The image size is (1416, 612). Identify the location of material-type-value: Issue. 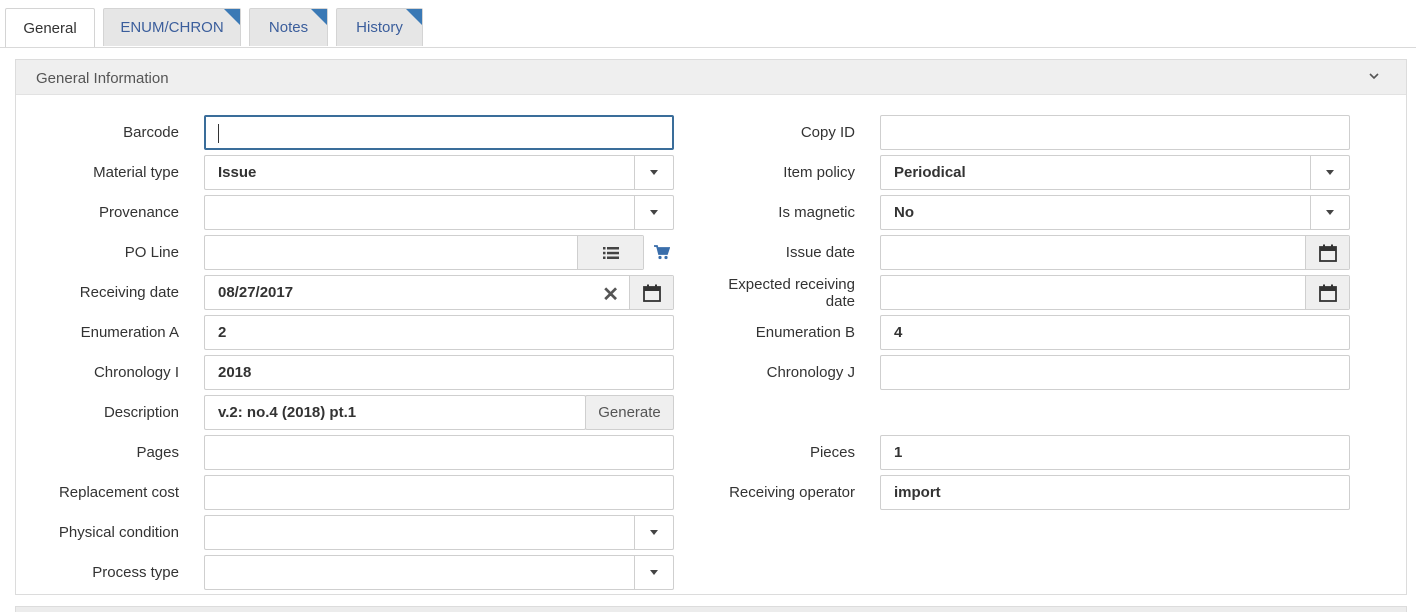
(237, 172).